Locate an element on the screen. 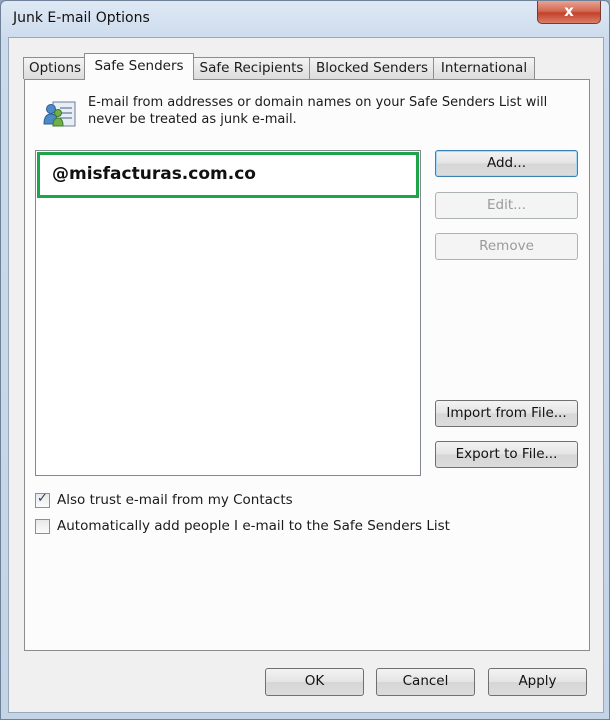 The image size is (610, 720). trust-contacts-checkbox: ✓ is located at coordinates (42, 499).